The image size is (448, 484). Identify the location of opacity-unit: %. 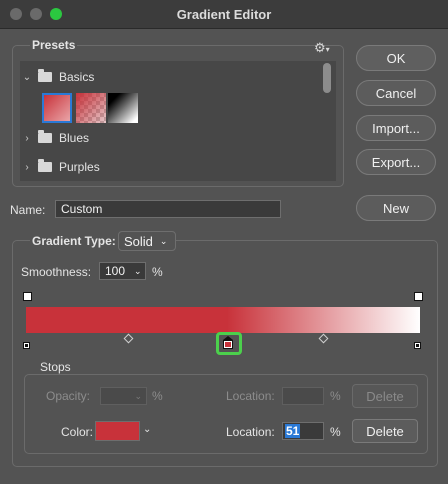
(157, 396).